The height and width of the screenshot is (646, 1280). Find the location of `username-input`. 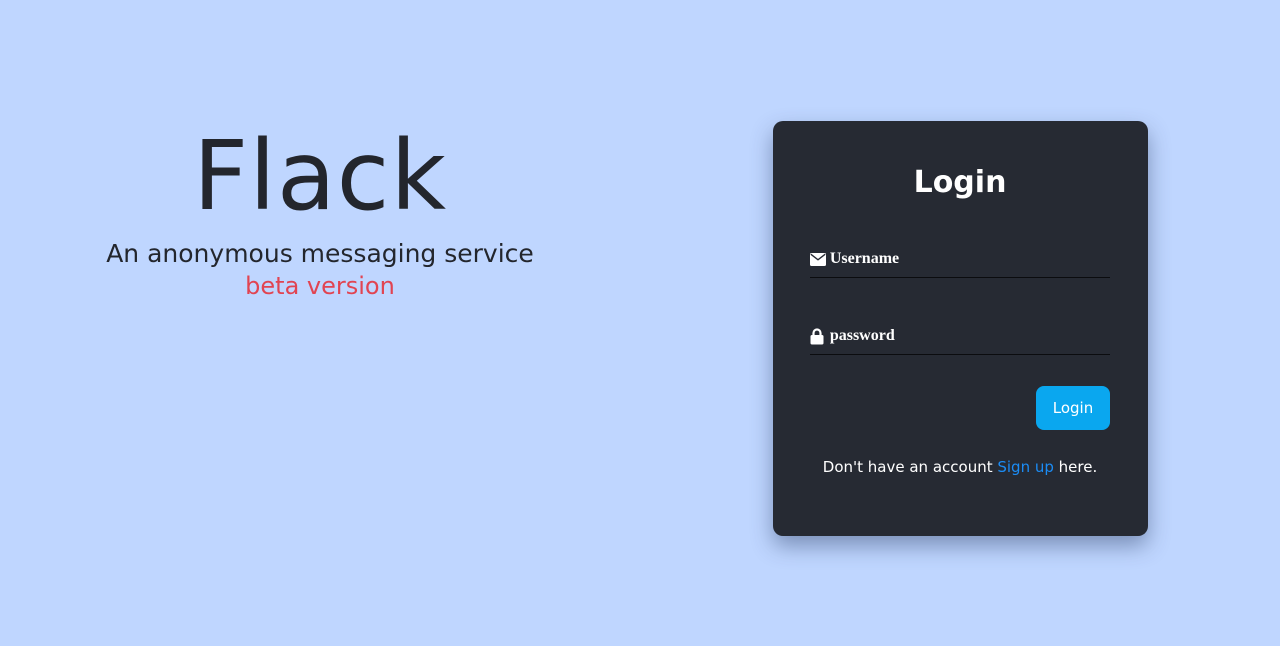

username-input is located at coordinates (969, 259).